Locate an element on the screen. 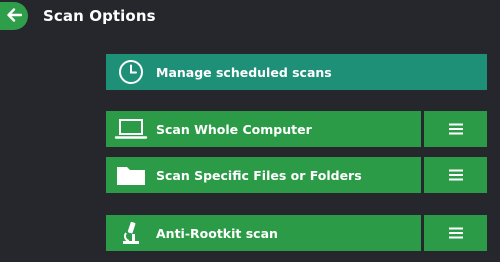  scan-whole-computer-menu-button is located at coordinates (455, 129).